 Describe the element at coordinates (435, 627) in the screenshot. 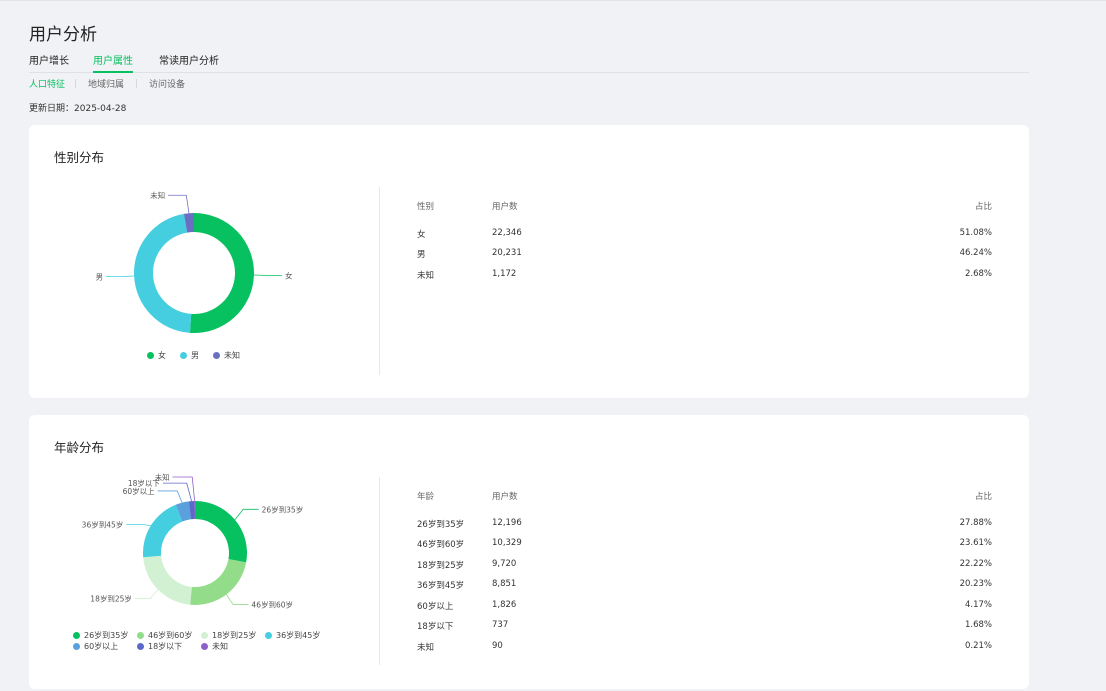

I see `cell-name: 18岁以下` at that location.